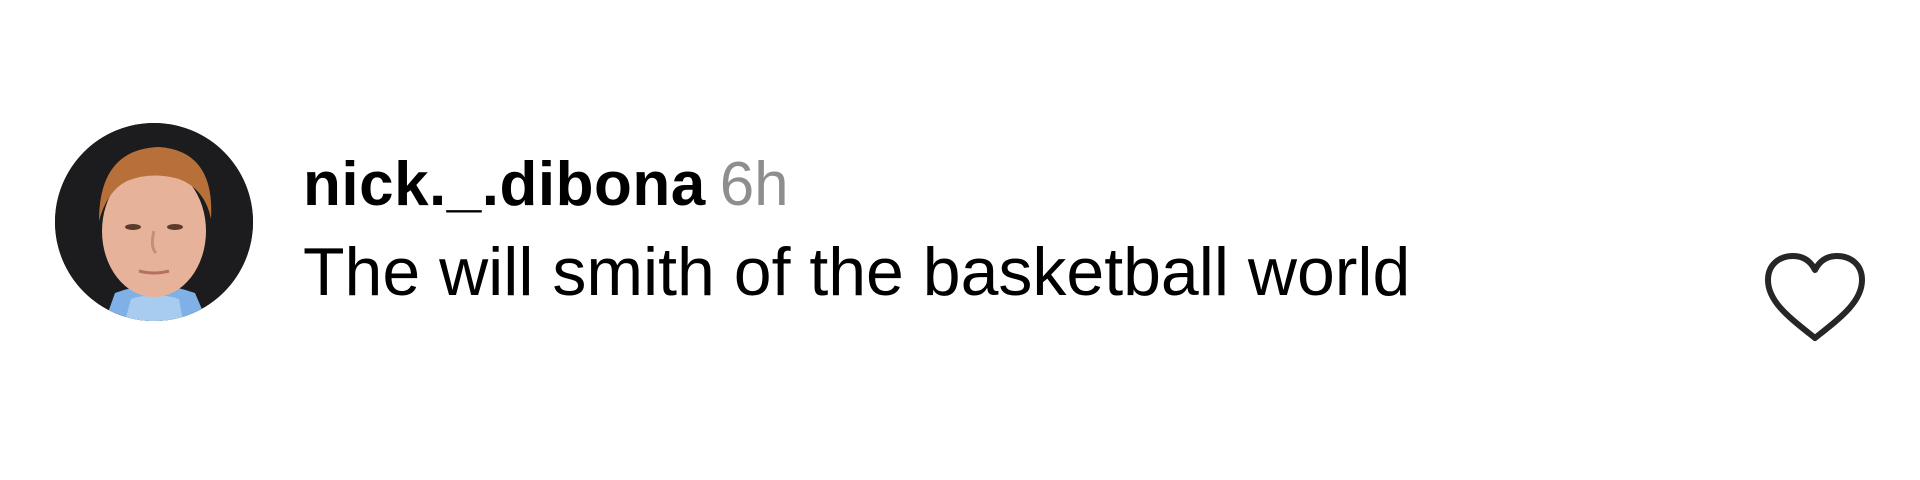  I want to click on avatar, so click(154, 222).